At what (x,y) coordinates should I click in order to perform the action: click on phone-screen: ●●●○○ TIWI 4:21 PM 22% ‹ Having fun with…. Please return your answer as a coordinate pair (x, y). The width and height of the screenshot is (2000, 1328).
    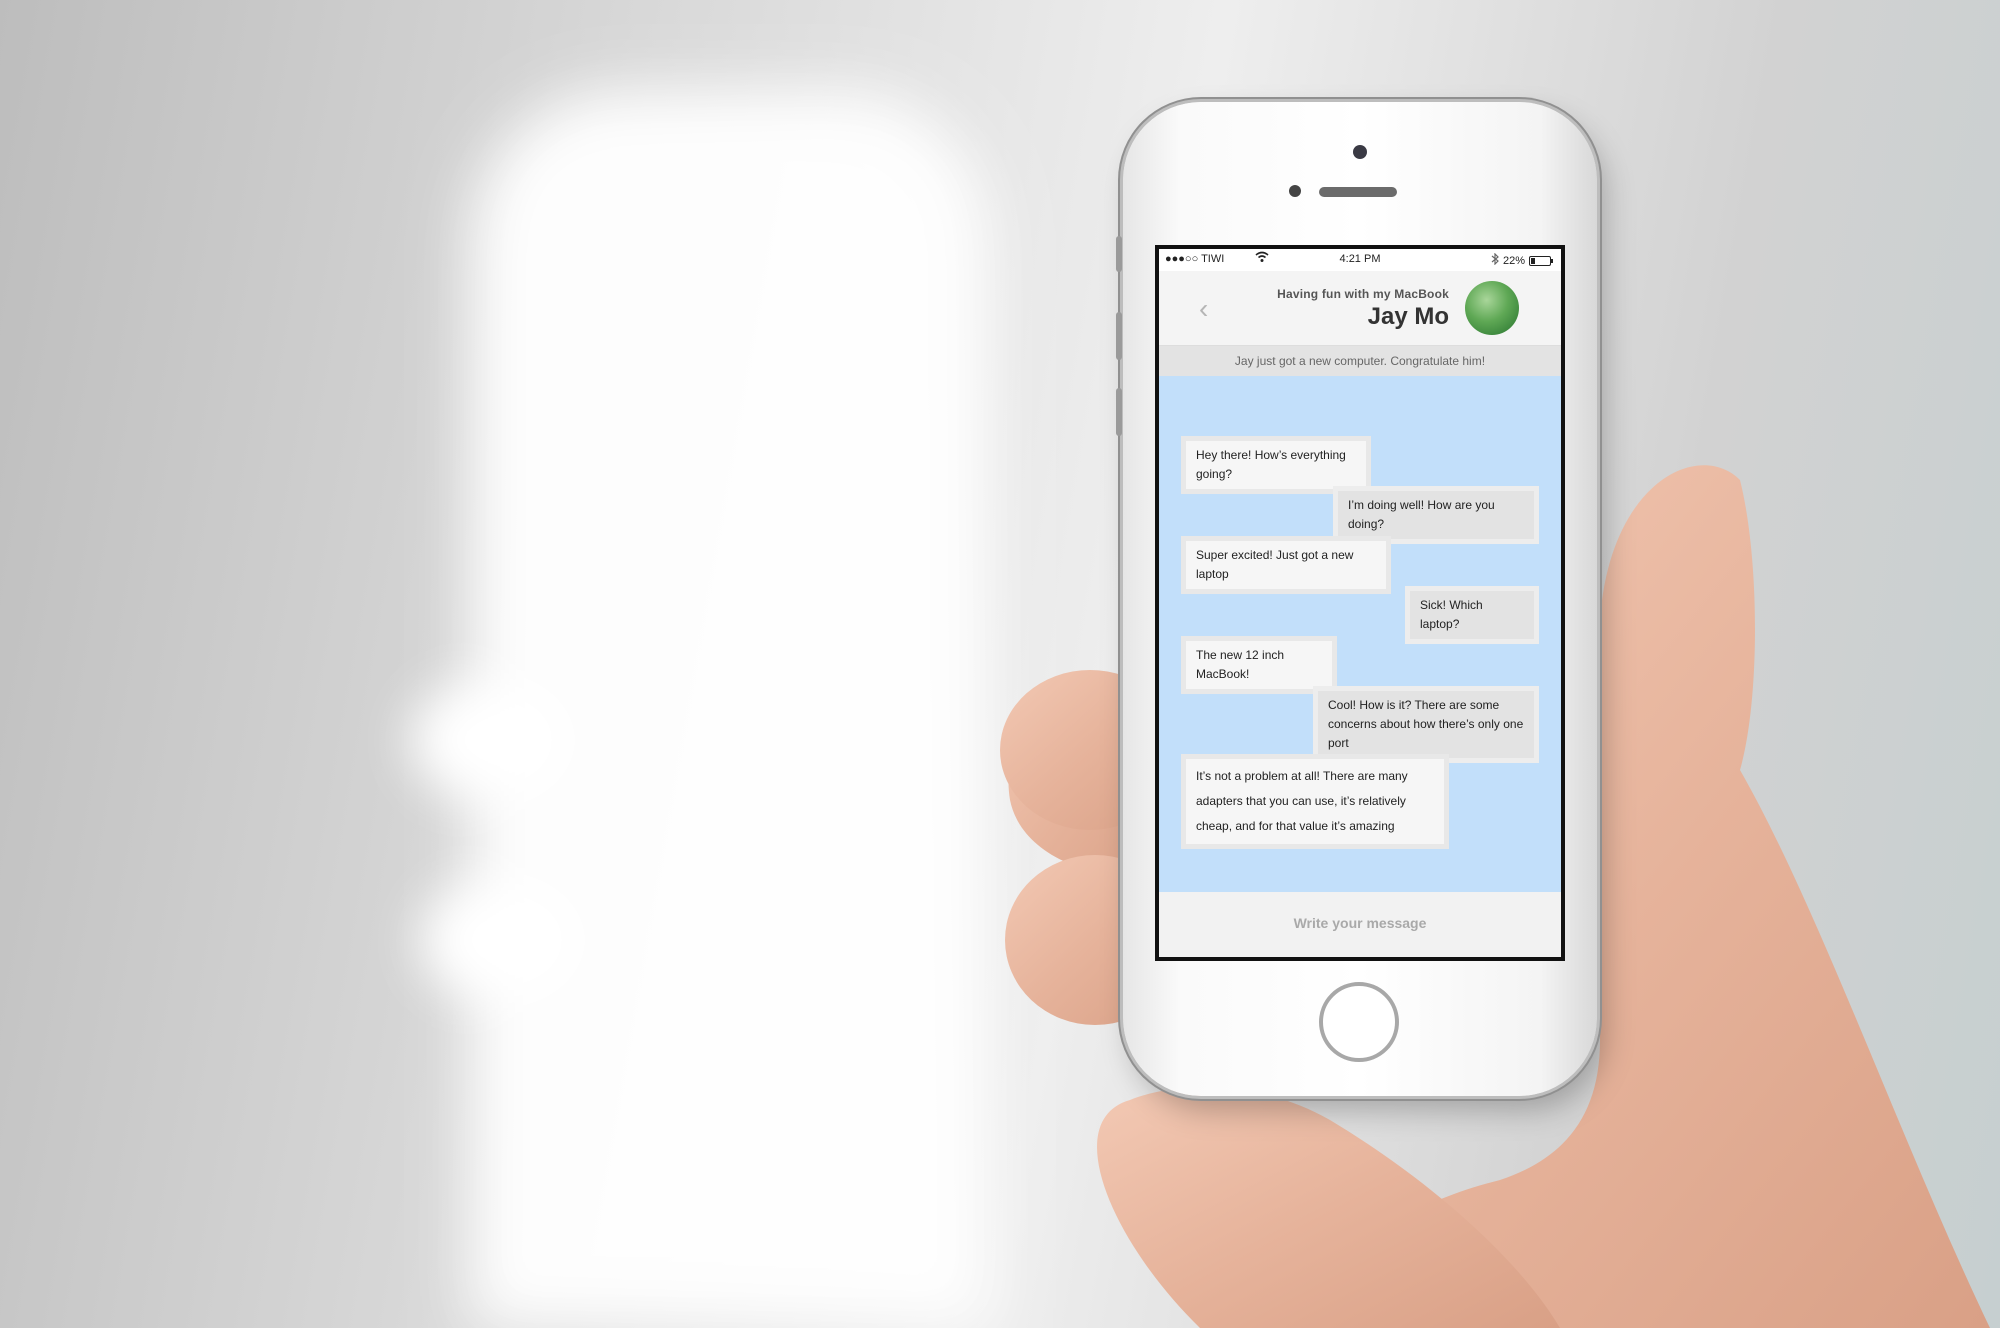
    Looking at the image, I should click on (1360, 603).